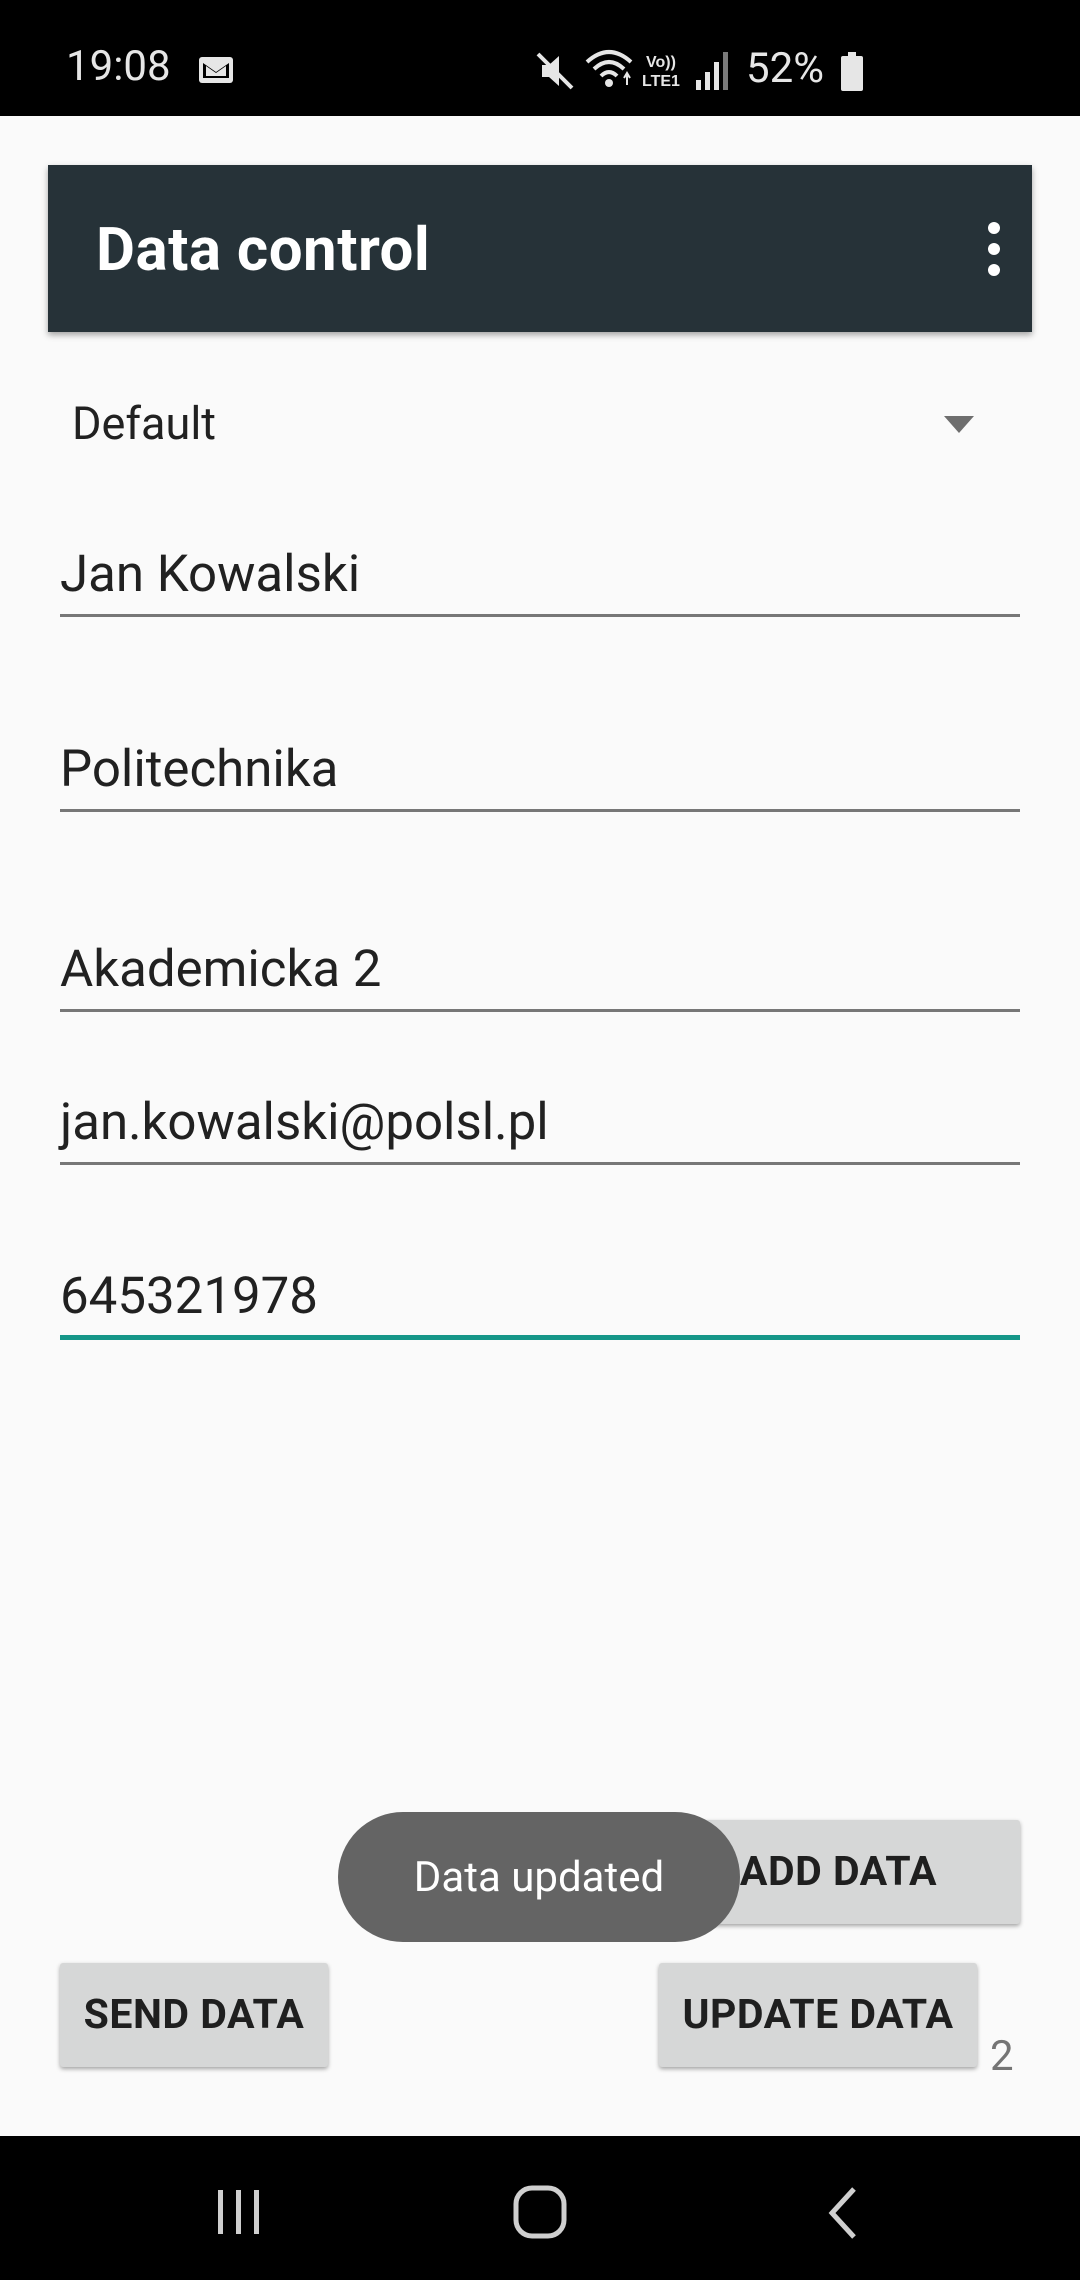 This screenshot has height=2280, width=1080. I want to click on update-data-button: UPDATE DATA, so click(818, 2015).